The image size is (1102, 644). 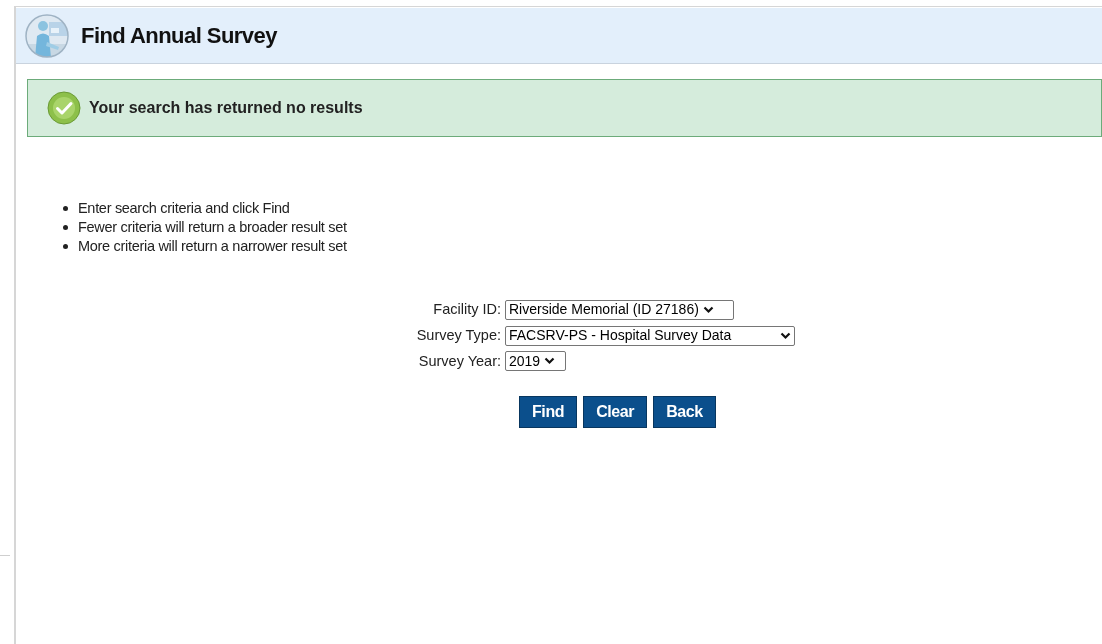 What do you see at coordinates (535, 361) in the screenshot?
I see `select-field: 2019` at bounding box center [535, 361].